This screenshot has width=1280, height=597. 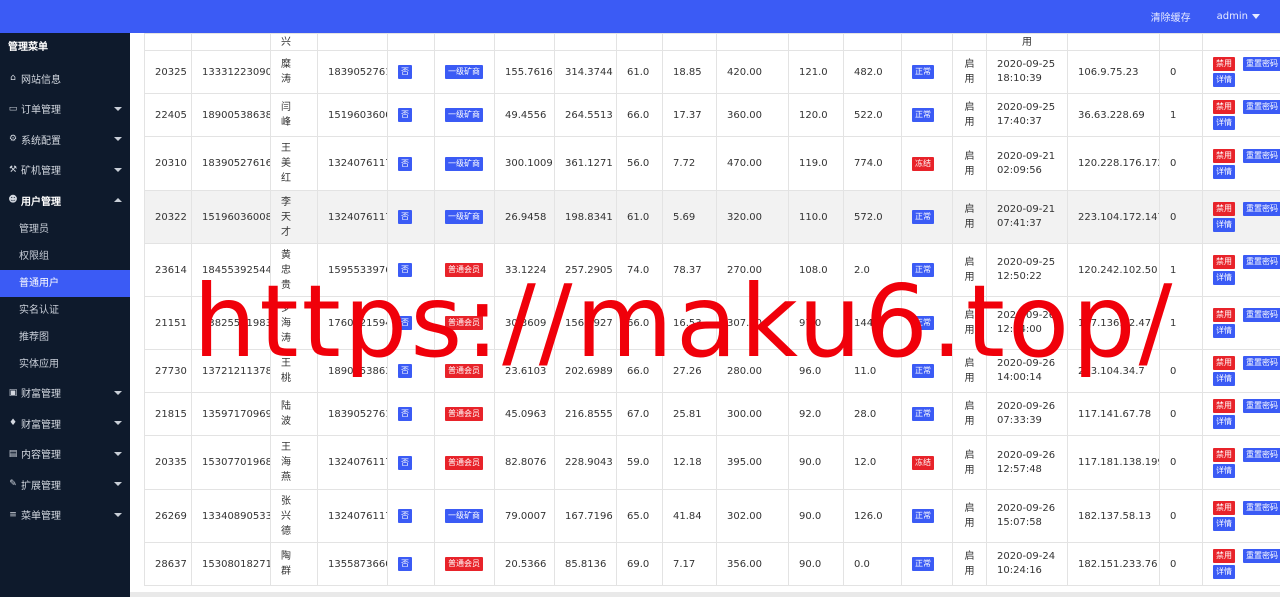 I want to click on cell-enabled: 启用, so click(x=969, y=217).